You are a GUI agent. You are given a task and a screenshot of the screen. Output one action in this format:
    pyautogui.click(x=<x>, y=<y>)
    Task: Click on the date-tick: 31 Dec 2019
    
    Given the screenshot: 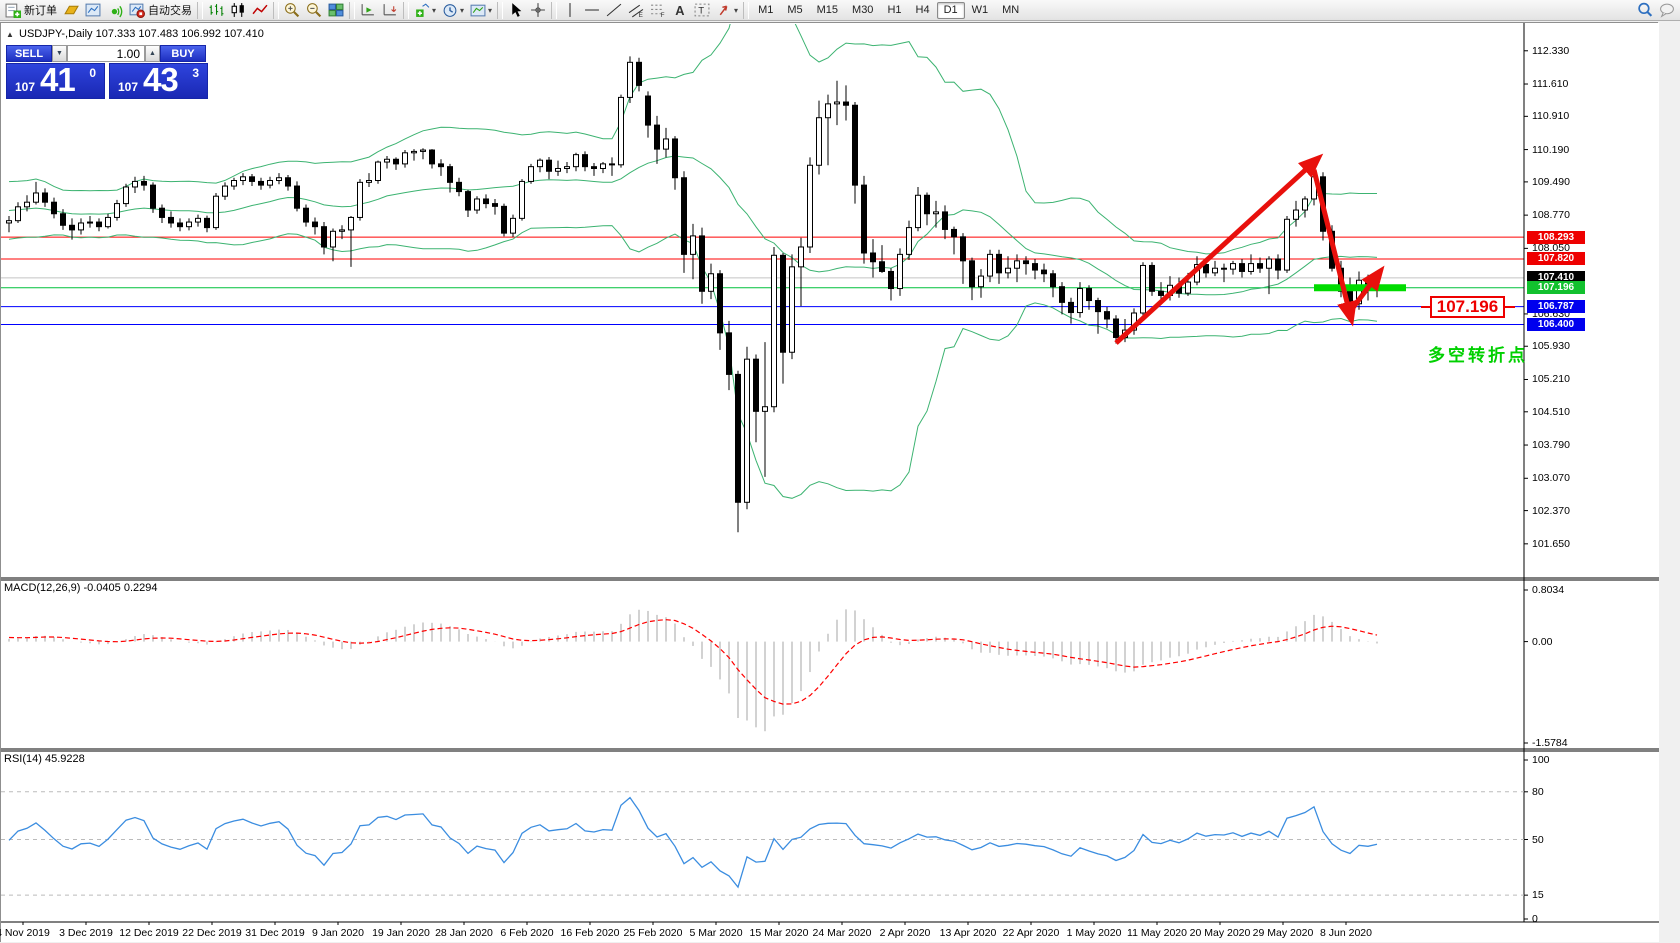 What is the action you would take?
    pyautogui.click(x=275, y=933)
    